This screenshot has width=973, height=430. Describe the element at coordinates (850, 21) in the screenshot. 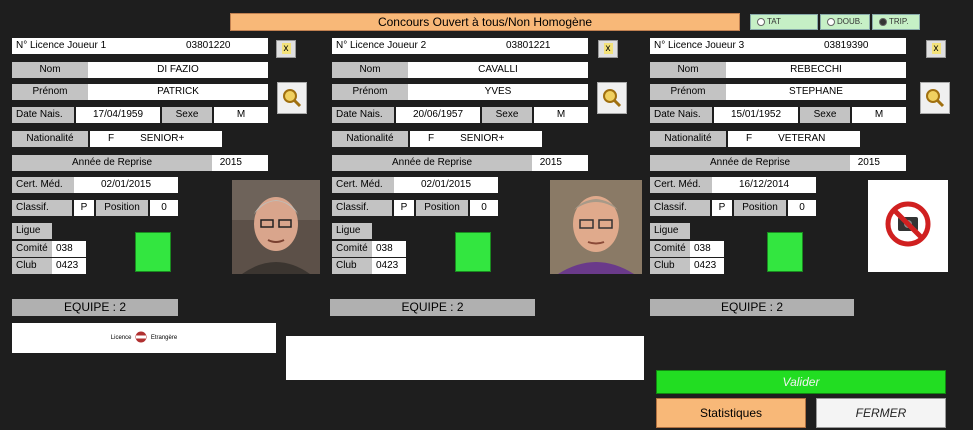

I see `radio-doub-label: DOUB.` at that location.